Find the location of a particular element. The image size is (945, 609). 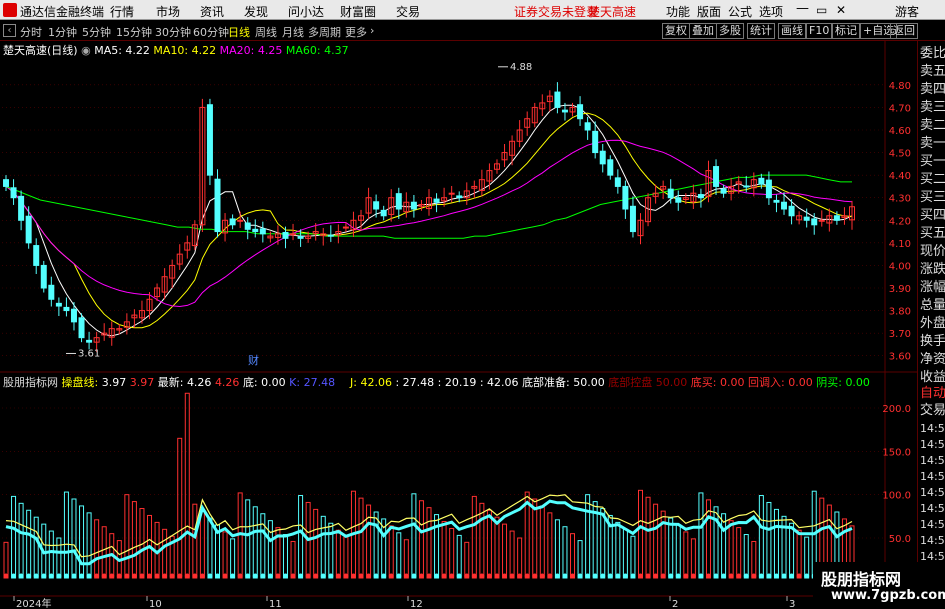

side-turnover: 换手 is located at coordinates (932, 342).